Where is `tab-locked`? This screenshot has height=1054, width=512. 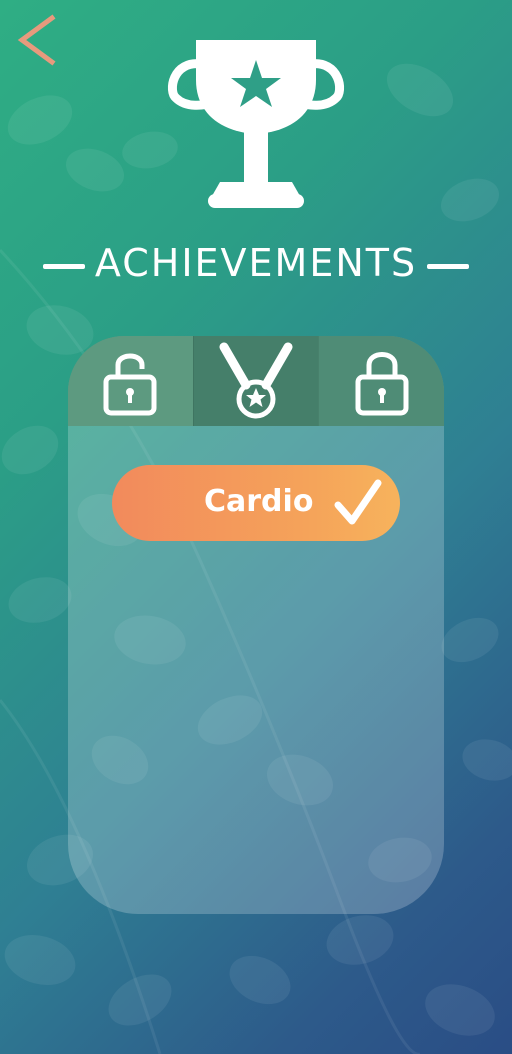 tab-locked is located at coordinates (381, 381).